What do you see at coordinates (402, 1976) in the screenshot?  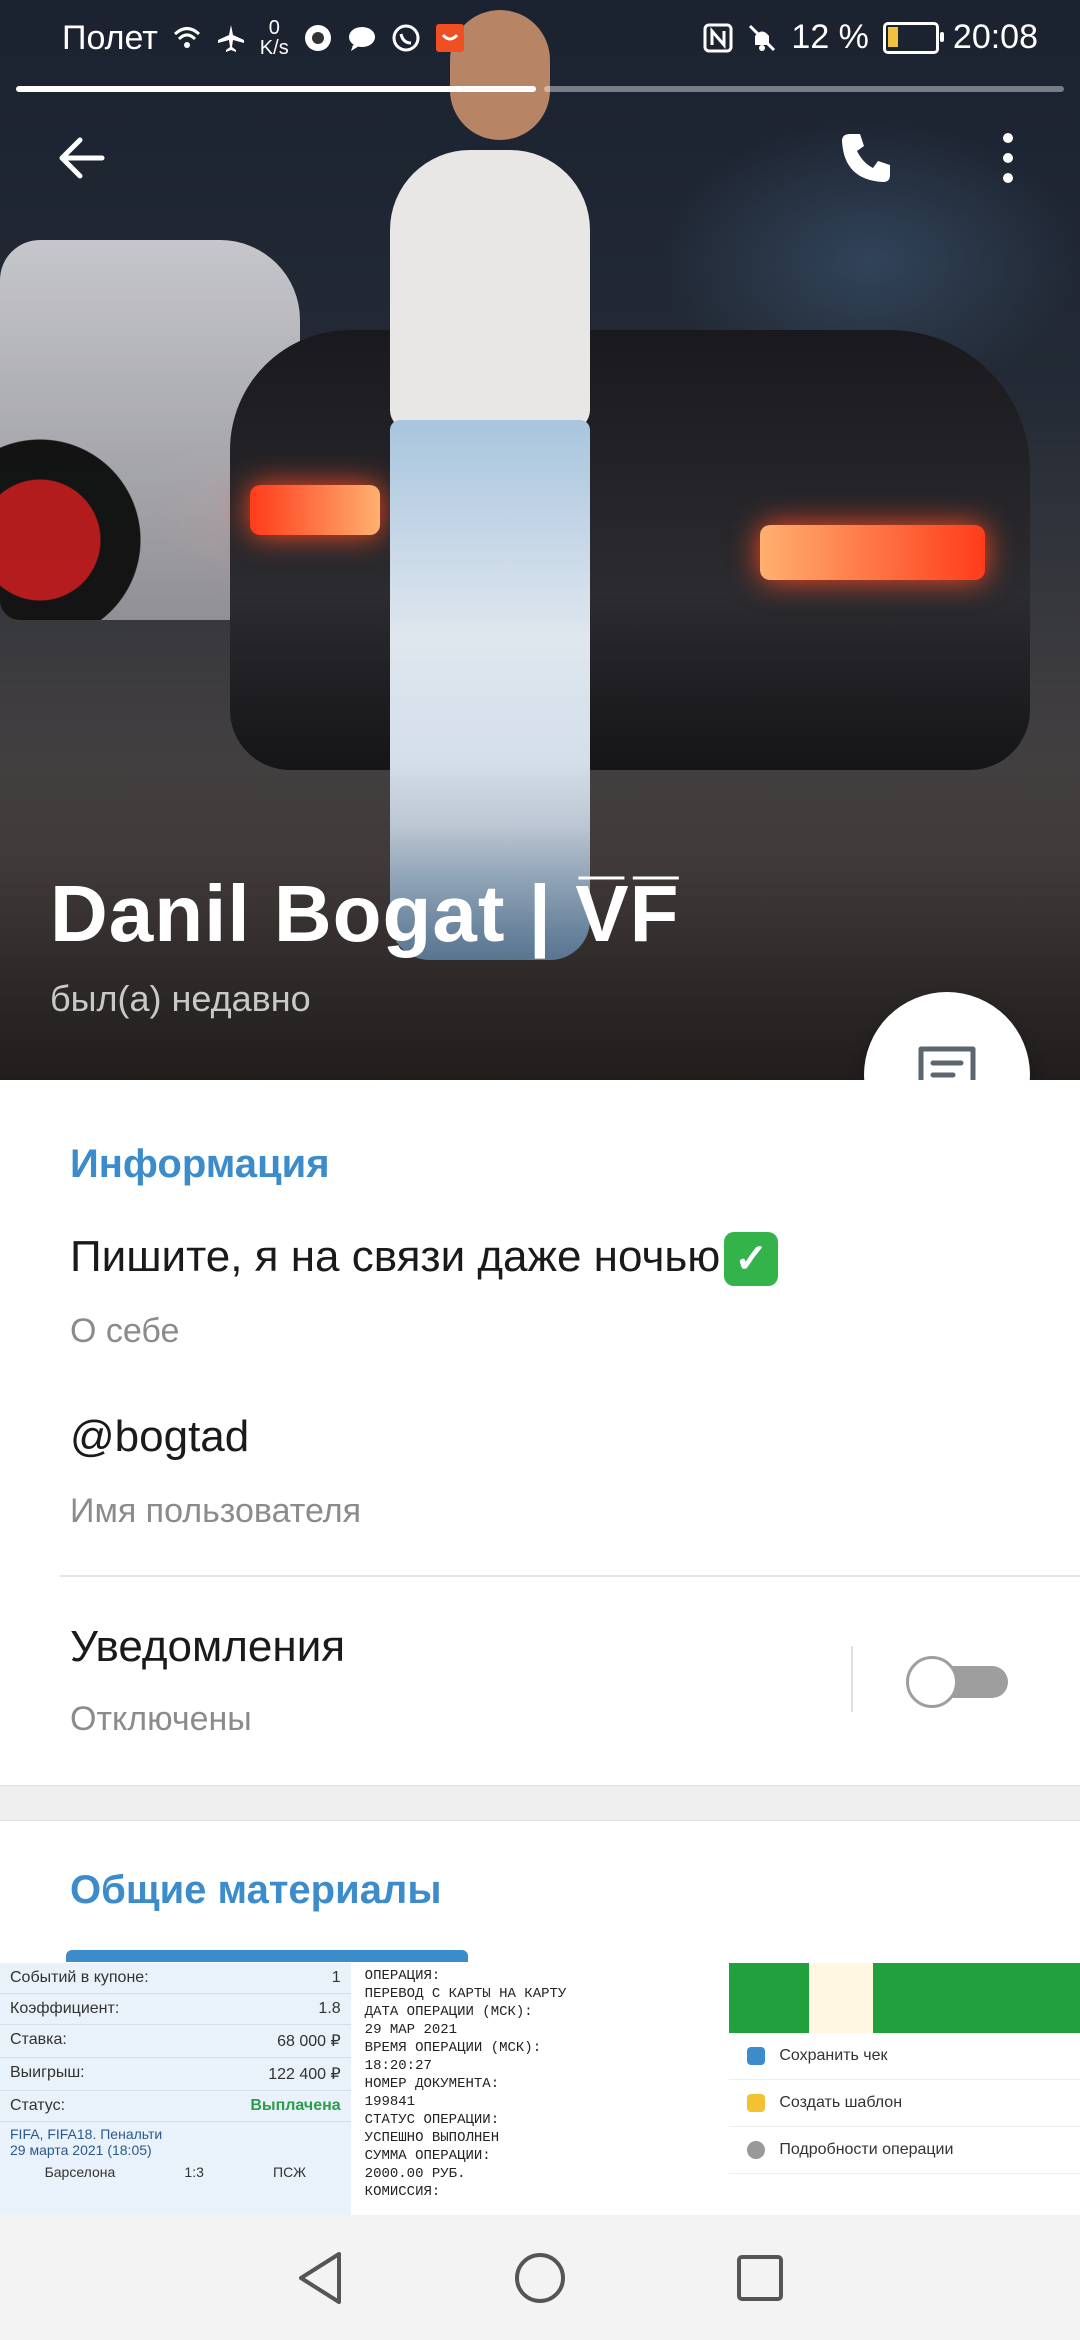 I see `receipt-line: ОПЕРАЦИЯ:` at bounding box center [402, 1976].